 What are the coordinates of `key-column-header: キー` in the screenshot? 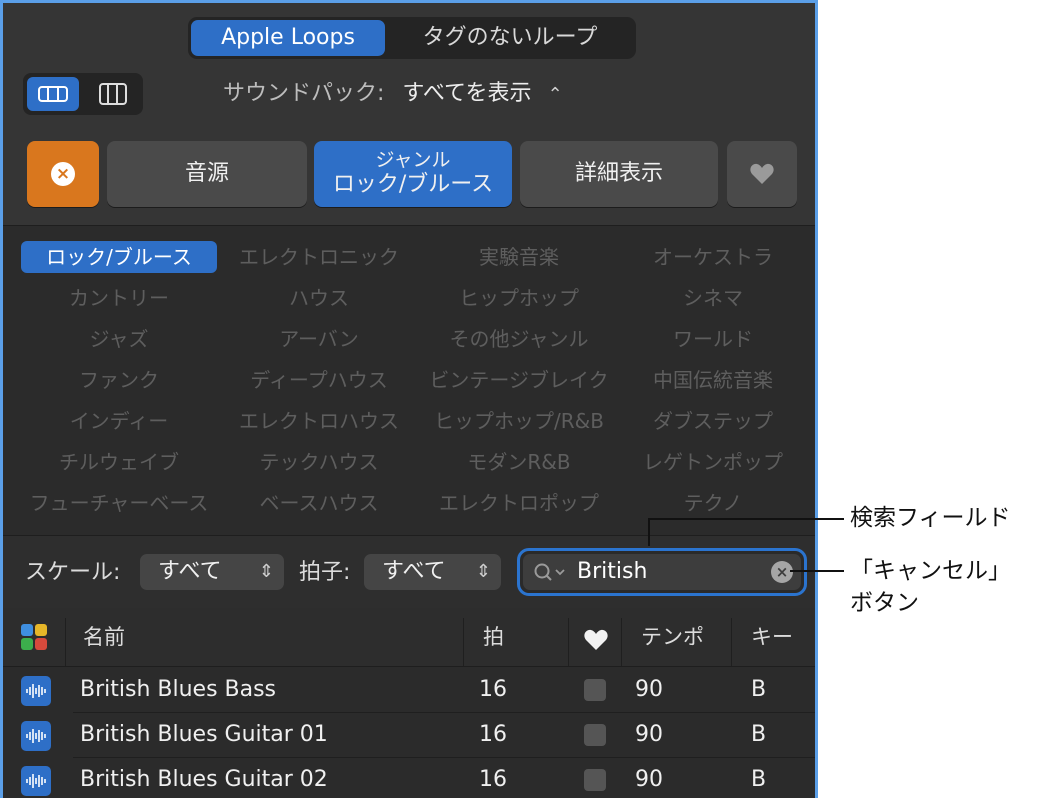 It's located at (772, 637).